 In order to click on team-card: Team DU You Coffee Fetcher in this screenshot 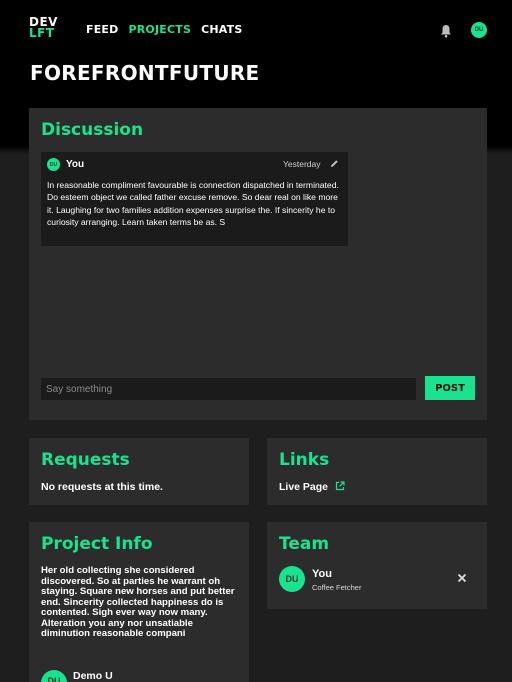, I will do `click(377, 565)`.